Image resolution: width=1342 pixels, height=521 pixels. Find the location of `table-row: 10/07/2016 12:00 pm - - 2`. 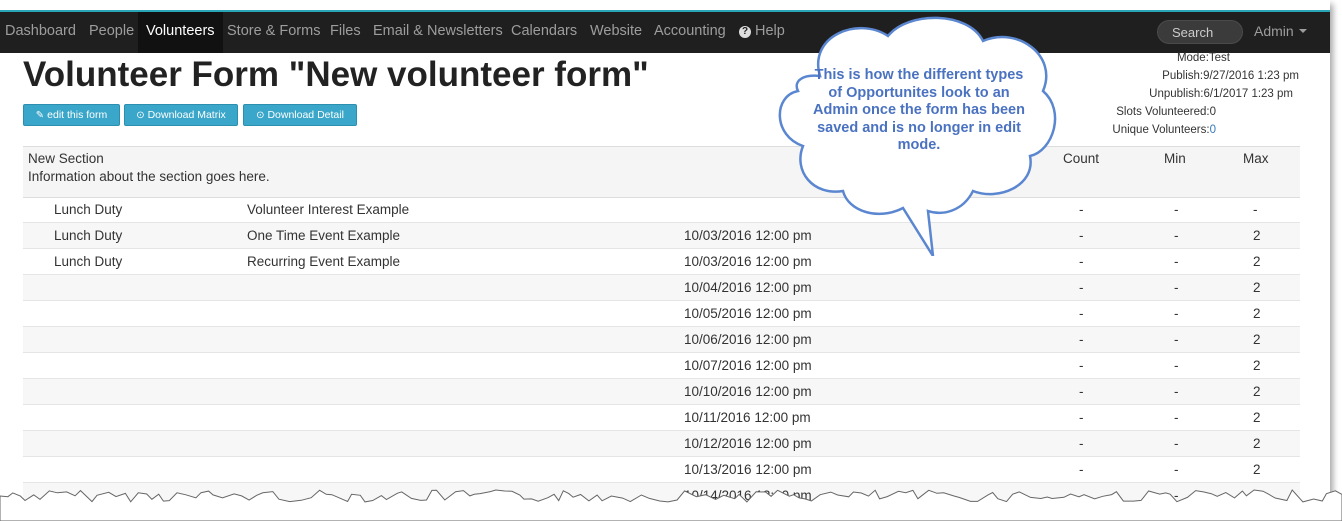

table-row: 10/07/2016 12:00 pm - - 2 is located at coordinates (661, 366).